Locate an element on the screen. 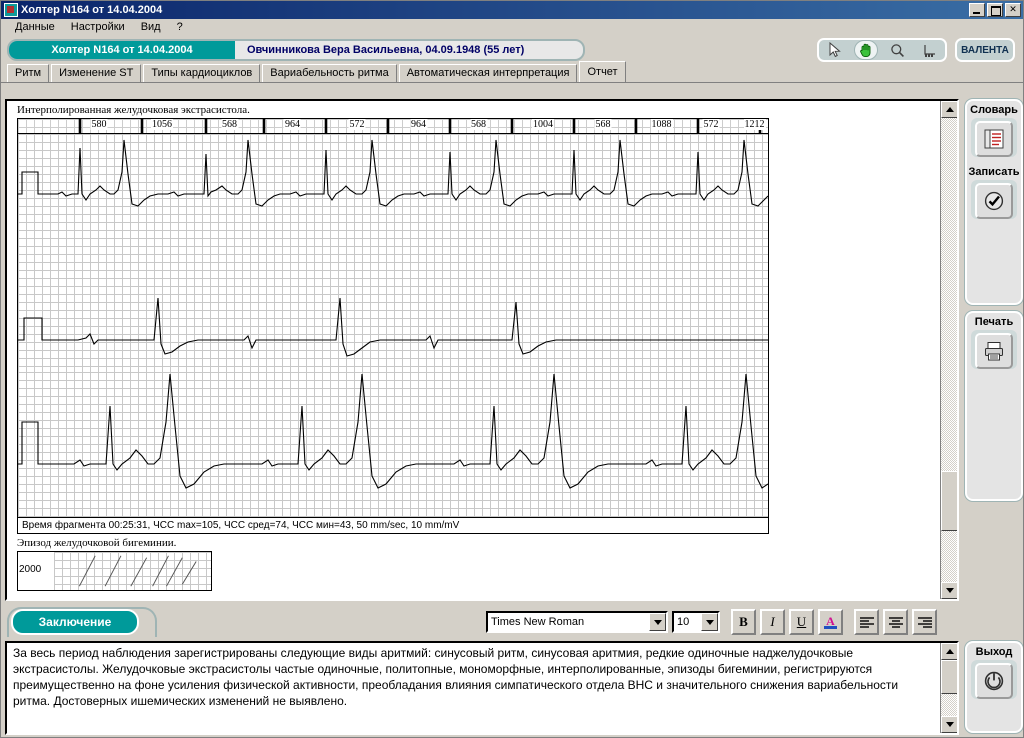 The height and width of the screenshot is (738, 1024). study-label: Холтер N164 от 14.04.2004 is located at coordinates (122, 50).